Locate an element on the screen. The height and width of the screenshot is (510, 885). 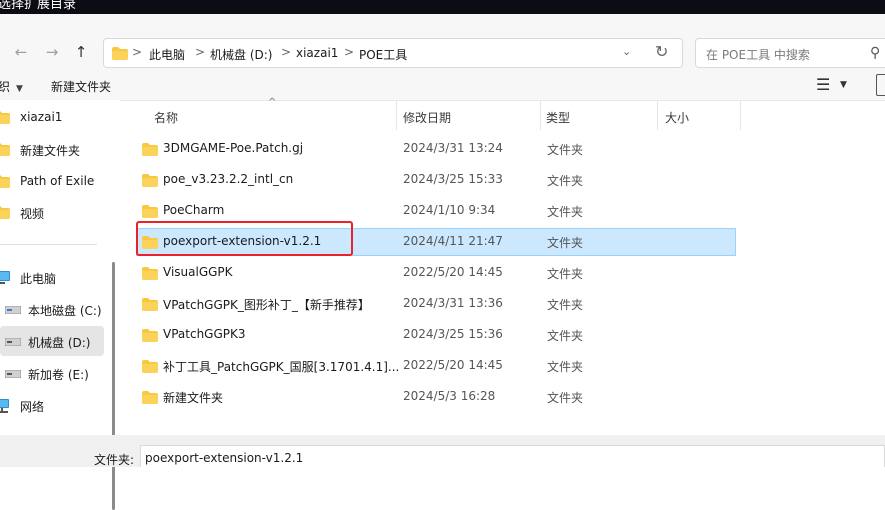
sidebar-item-videos: 视频 is located at coordinates (52, 212).